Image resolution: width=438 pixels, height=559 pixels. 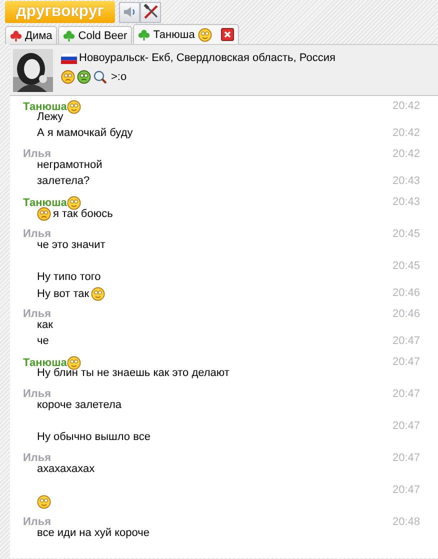 I want to click on message-text: Ну блин ты не знаешь как это делают, so click(x=133, y=373).